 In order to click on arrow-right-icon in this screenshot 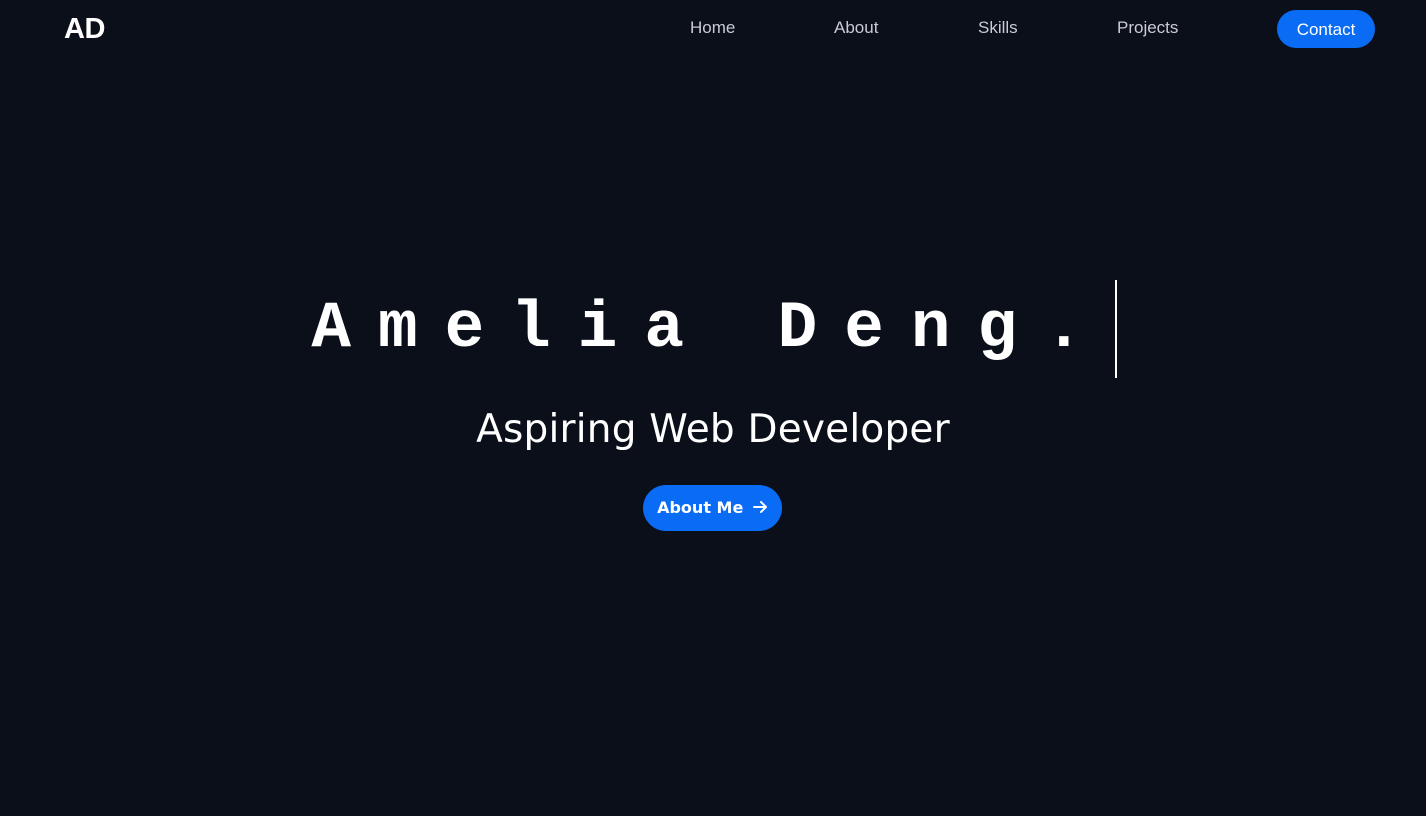, I will do `click(759, 507)`.